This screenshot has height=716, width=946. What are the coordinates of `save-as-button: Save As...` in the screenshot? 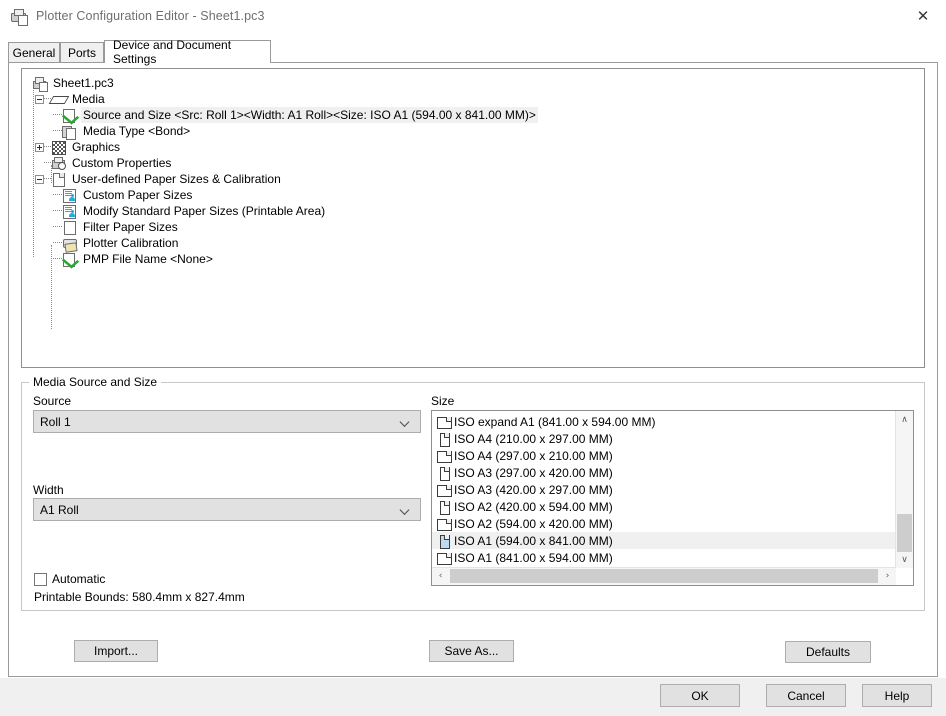 It's located at (471, 651).